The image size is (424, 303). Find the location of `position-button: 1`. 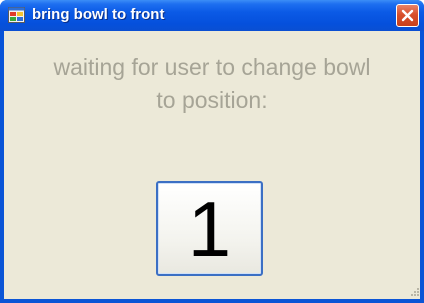

position-button: 1 is located at coordinates (209, 228).